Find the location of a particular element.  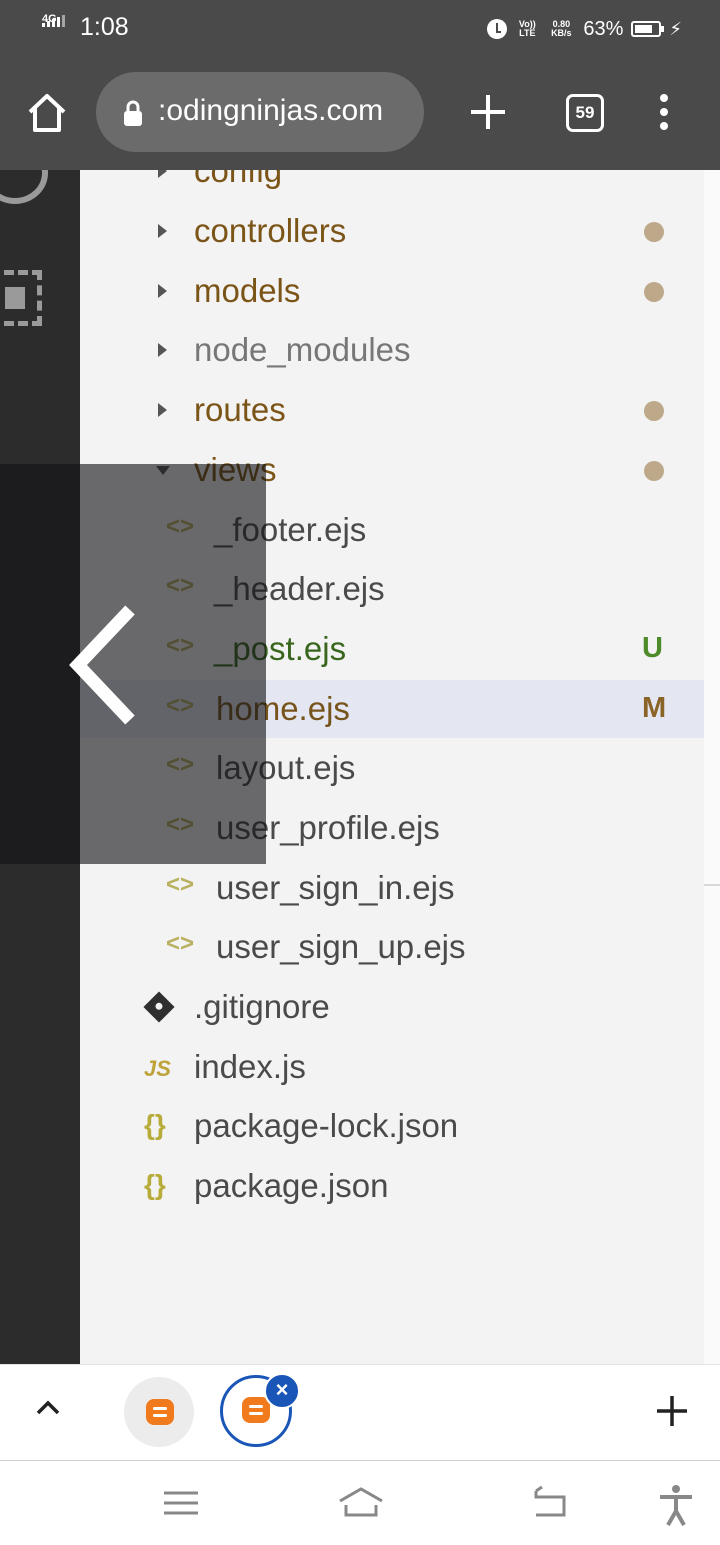

net-speed: 0.80 KB/s is located at coordinates (561, 28).